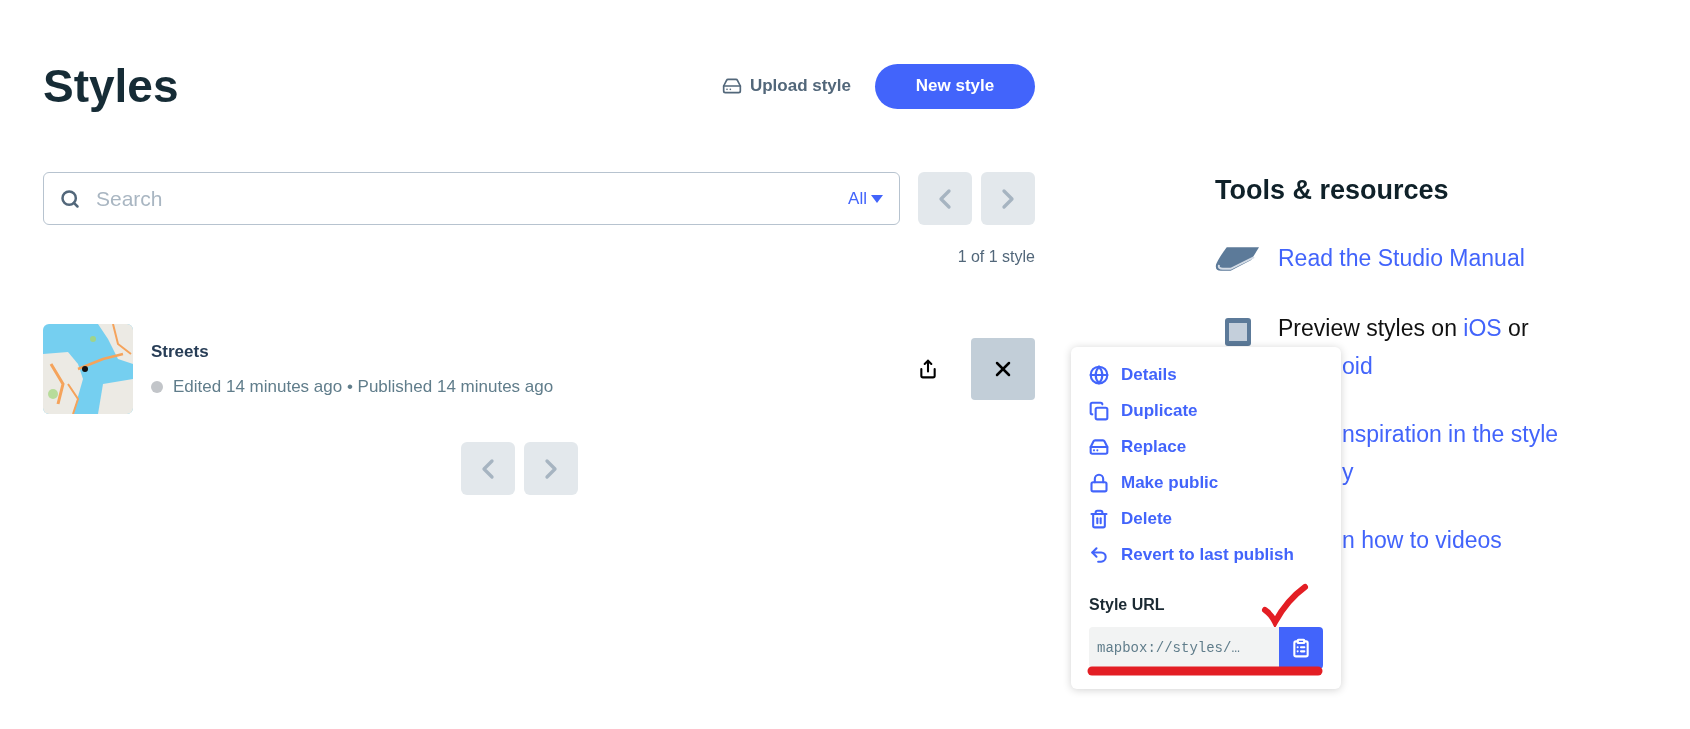  What do you see at coordinates (1099, 375) in the screenshot?
I see `globe-icon` at bounding box center [1099, 375].